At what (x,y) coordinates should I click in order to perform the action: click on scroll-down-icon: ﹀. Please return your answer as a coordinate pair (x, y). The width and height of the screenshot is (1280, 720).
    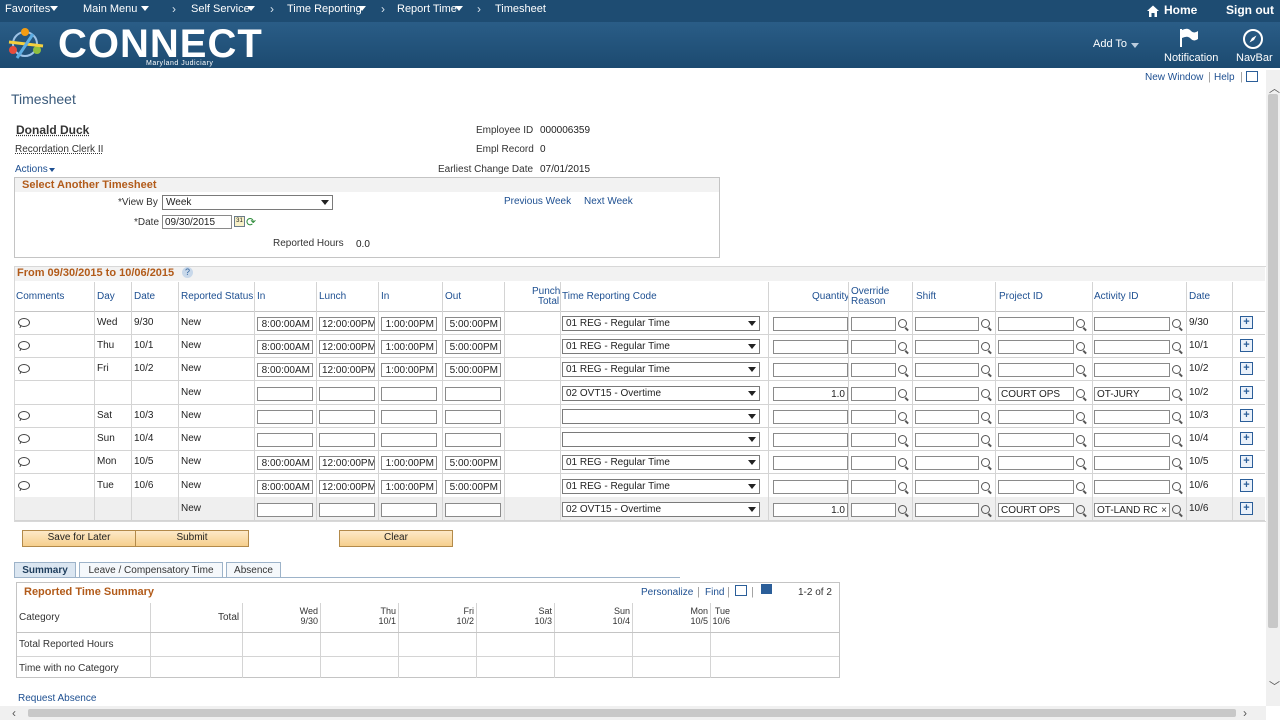
    Looking at the image, I should click on (1274, 686).